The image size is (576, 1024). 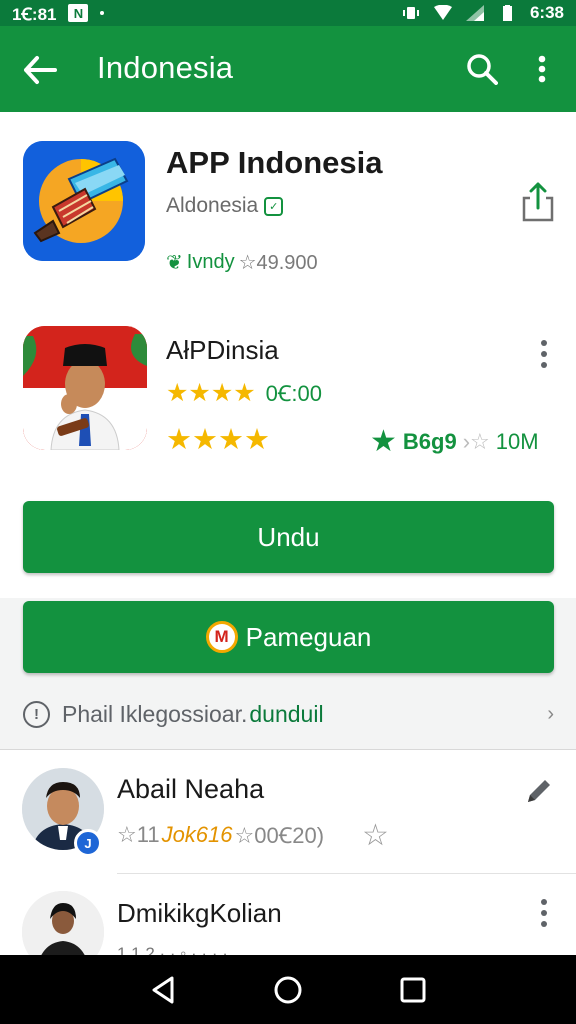 I want to click on edit-button, so click(x=539, y=791).